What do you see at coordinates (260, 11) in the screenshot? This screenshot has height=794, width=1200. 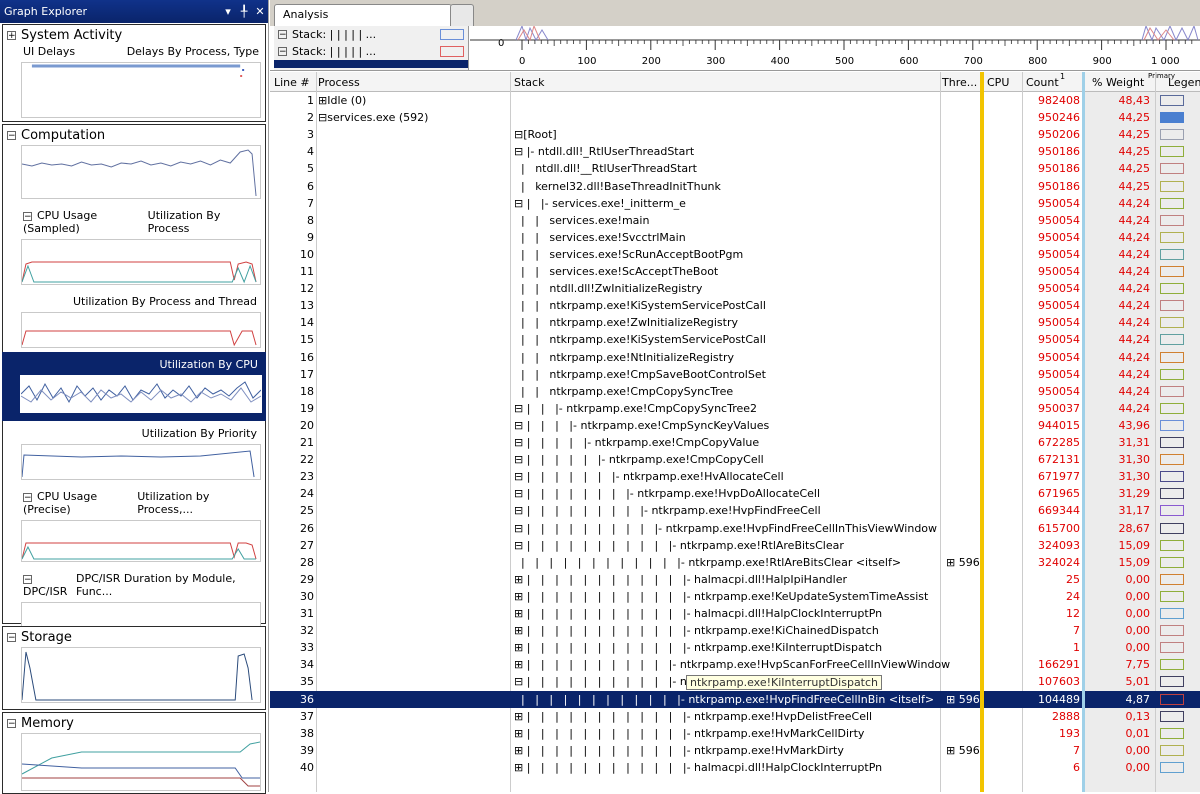 I see `close-icon: ✕` at bounding box center [260, 11].